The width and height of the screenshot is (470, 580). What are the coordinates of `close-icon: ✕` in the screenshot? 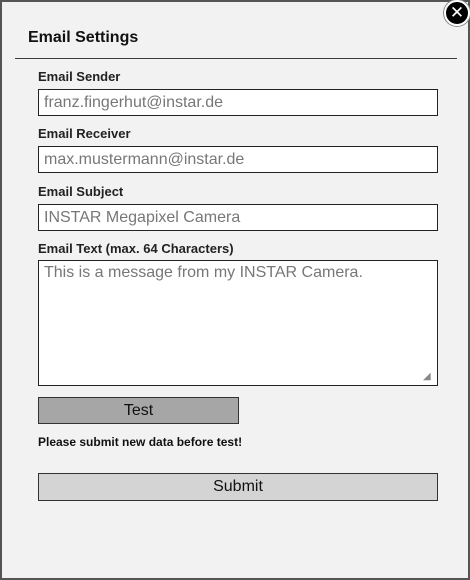 It's located at (457, 13).